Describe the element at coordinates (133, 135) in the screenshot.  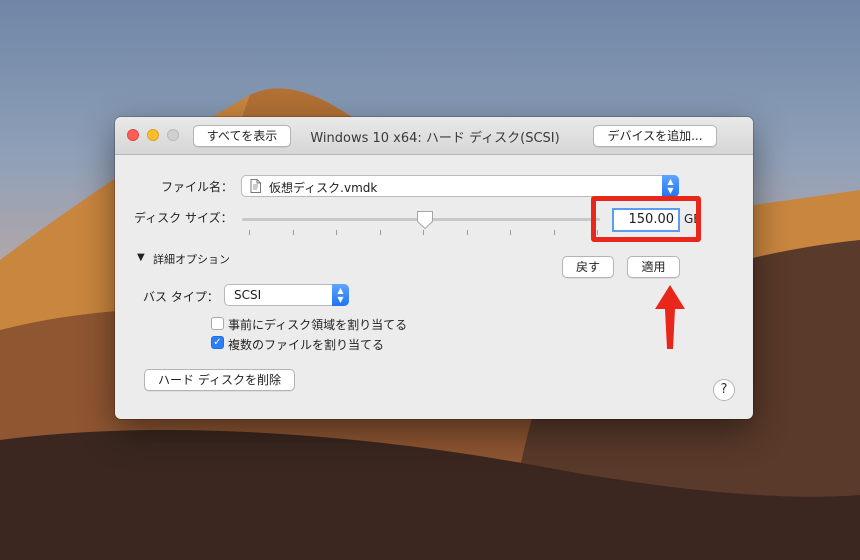
I see `close-window-button` at that location.